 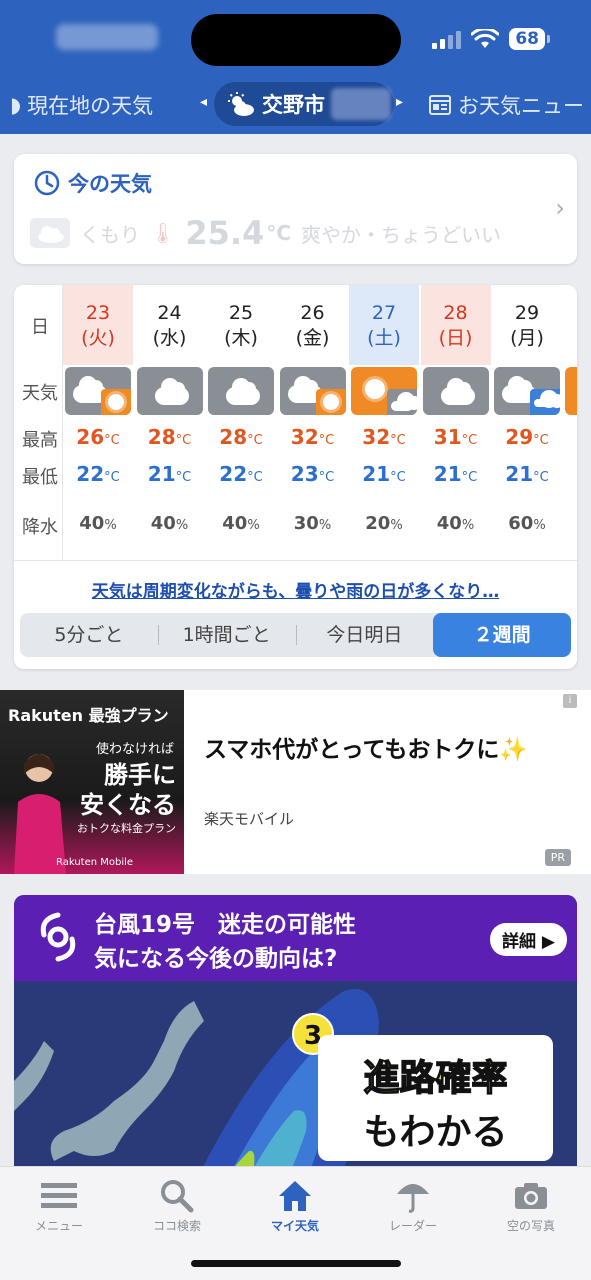 I want to click on forecast-low-value: 23, so click(x=304, y=474).